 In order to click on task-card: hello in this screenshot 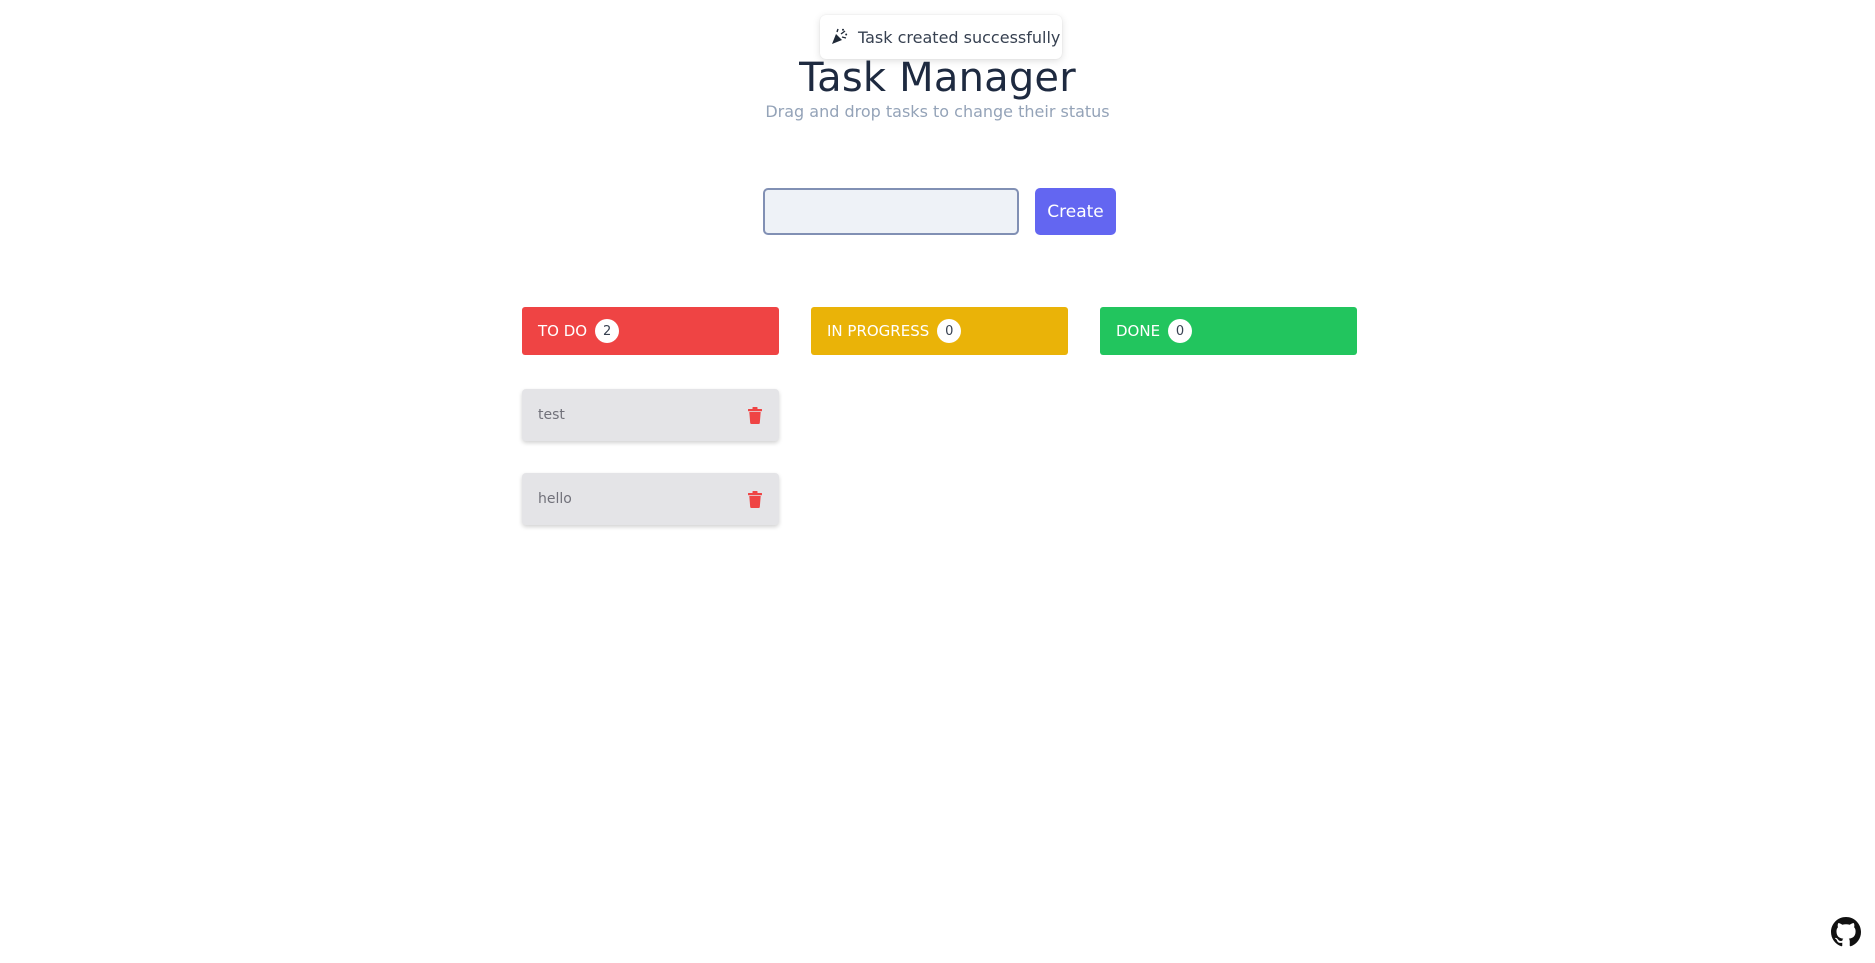, I will do `click(650, 499)`.